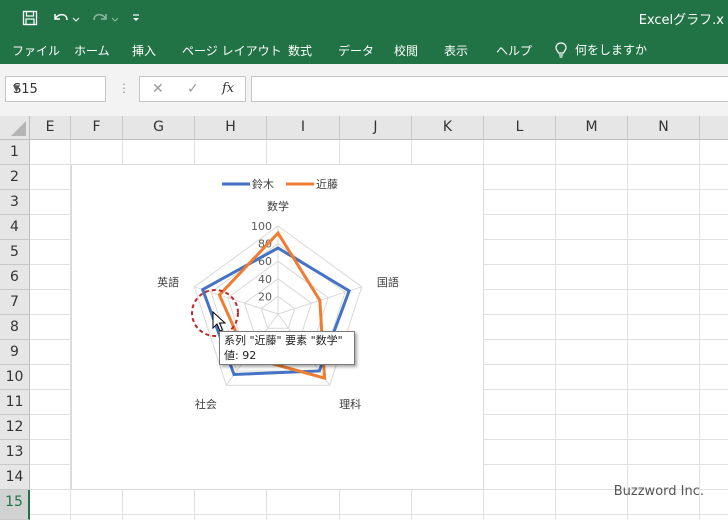 Image resolution: width=728 pixels, height=520 pixels. I want to click on row-header-7: 7, so click(15, 302).